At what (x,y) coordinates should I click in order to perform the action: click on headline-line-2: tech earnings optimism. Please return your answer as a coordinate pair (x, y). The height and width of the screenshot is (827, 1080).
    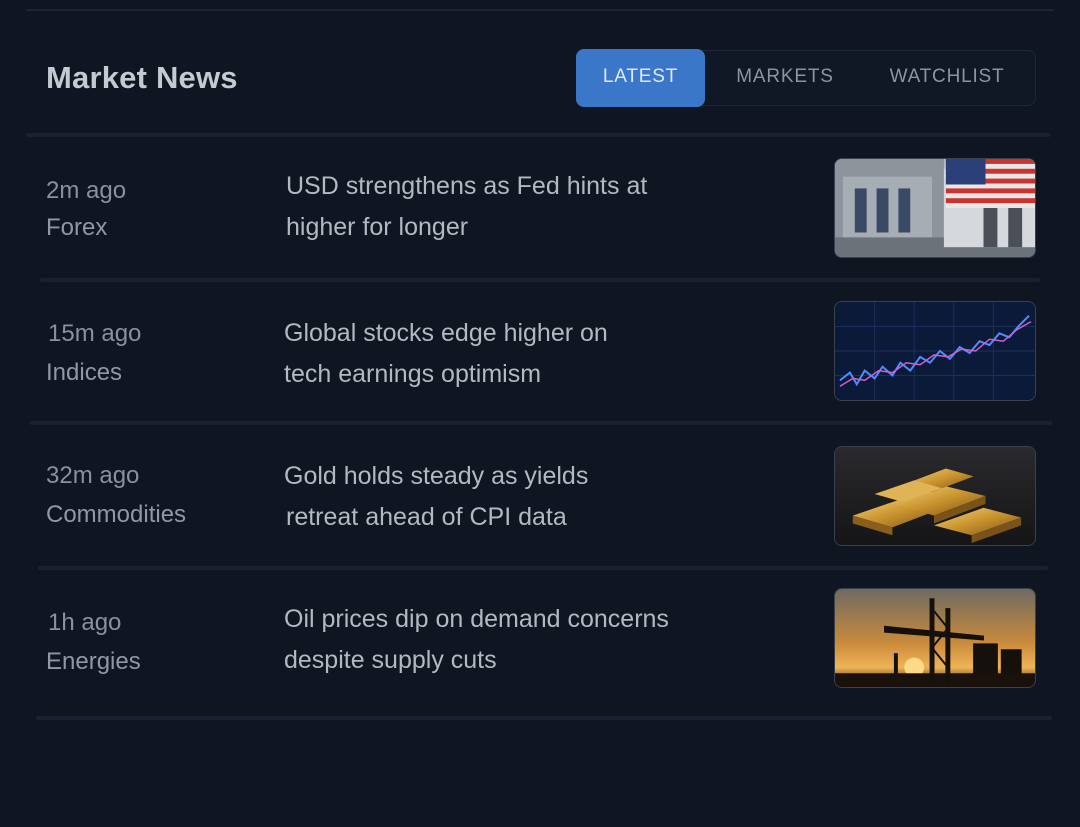
    Looking at the image, I should click on (413, 374).